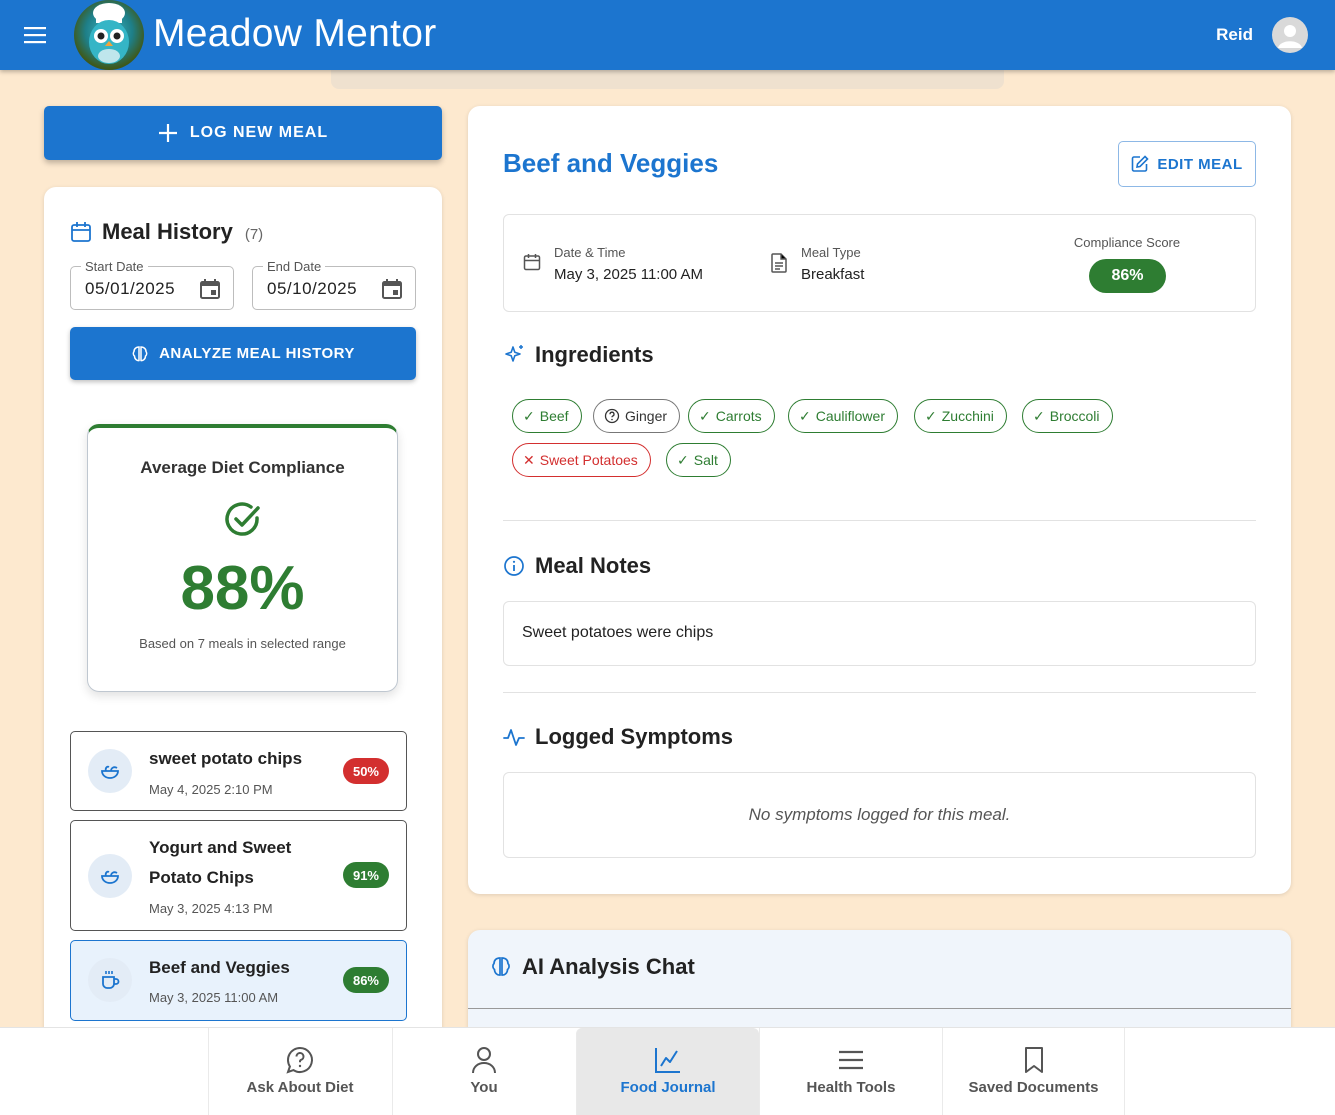 The height and width of the screenshot is (1115, 1335). Describe the element at coordinates (259, 132) in the screenshot. I see `log-new-meal-label: LOG NEW MEAL` at that location.